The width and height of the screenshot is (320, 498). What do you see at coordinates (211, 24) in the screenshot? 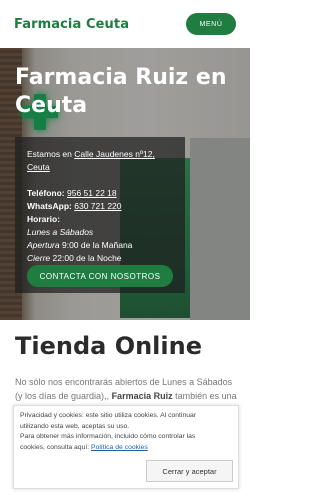
I see `menu-button: MENÚ` at bounding box center [211, 24].